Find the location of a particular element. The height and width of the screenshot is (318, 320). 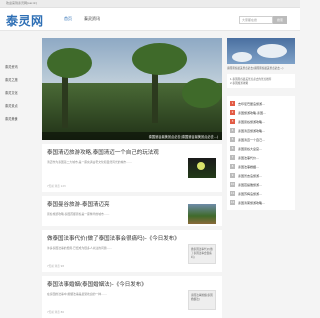

info-line: 2.泰国旅游攻略 is located at coordinates (261, 83).